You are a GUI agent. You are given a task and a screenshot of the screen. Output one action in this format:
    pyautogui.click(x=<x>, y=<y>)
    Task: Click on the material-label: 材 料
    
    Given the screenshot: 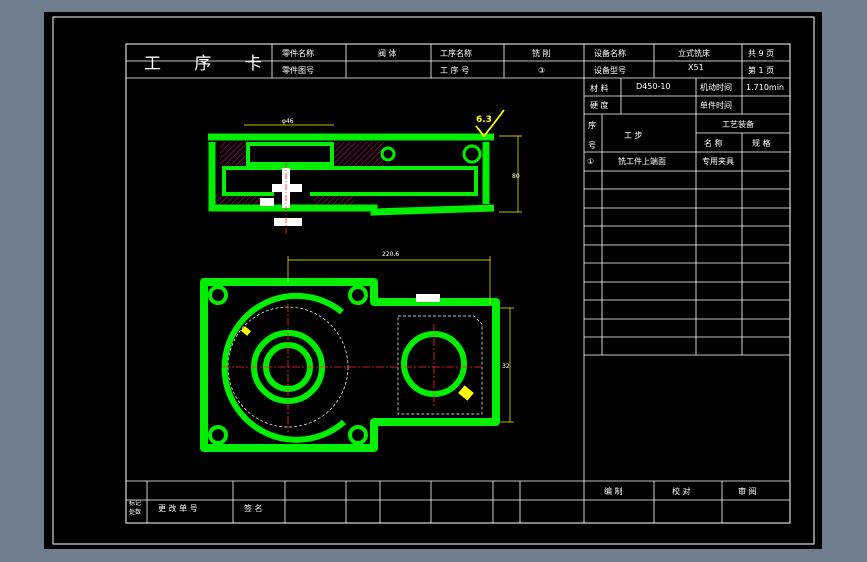 What is the action you would take?
    pyautogui.click(x=599, y=88)
    